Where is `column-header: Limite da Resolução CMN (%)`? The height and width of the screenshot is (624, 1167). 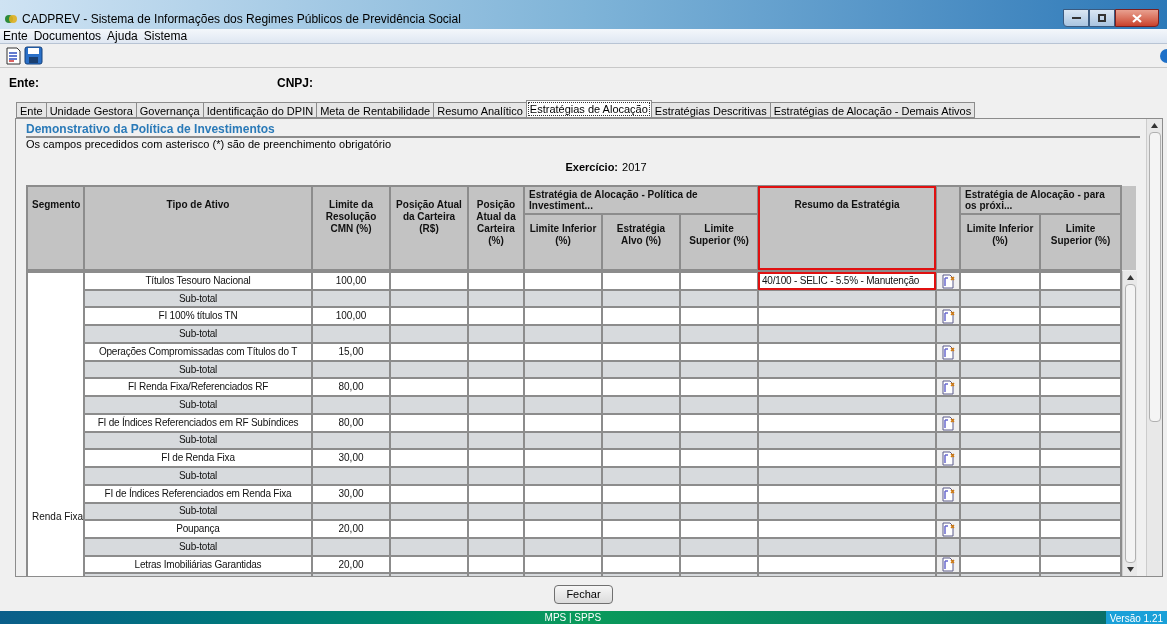
column-header: Limite da Resolução CMN (%) is located at coordinates (351, 228).